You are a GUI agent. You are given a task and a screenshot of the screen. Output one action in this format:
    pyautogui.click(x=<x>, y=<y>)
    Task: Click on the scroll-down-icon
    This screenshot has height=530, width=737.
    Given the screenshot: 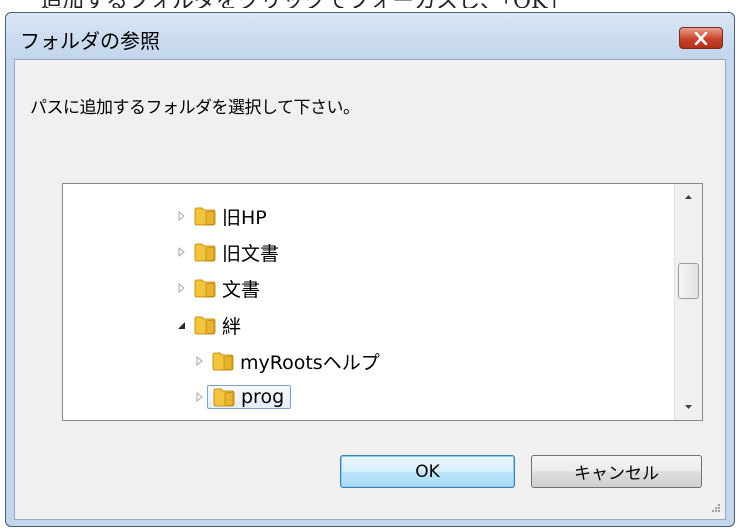 What is the action you would take?
    pyautogui.click(x=688, y=407)
    